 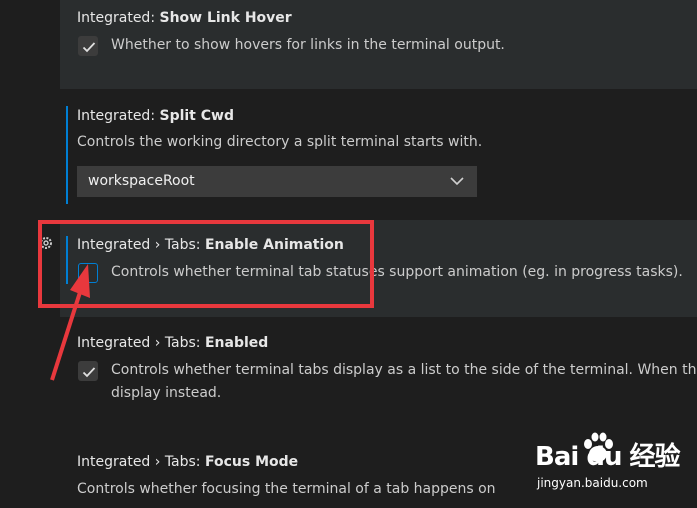 I want to click on watermark-logo: Bai du 经验, so click(x=607, y=457).